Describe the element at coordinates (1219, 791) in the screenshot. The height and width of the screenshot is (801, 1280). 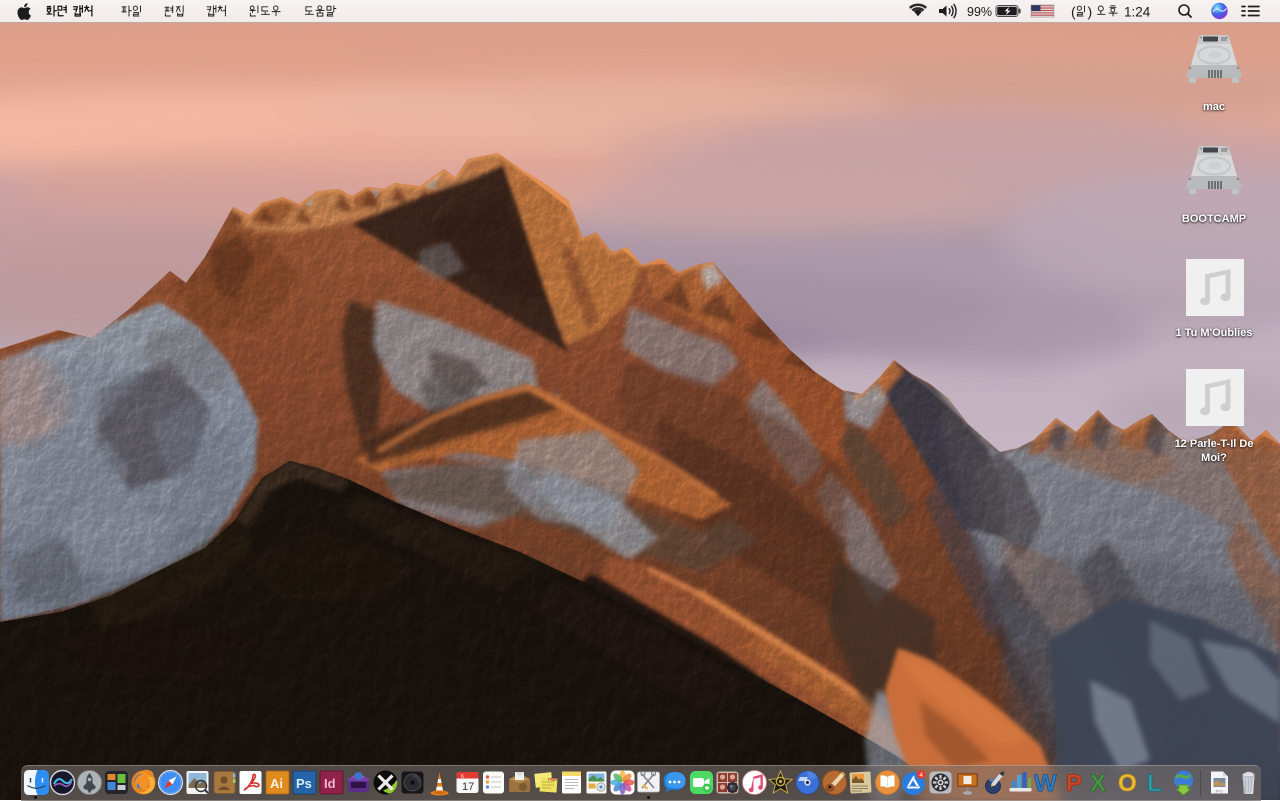
I see `svg-text: JPG` at that location.